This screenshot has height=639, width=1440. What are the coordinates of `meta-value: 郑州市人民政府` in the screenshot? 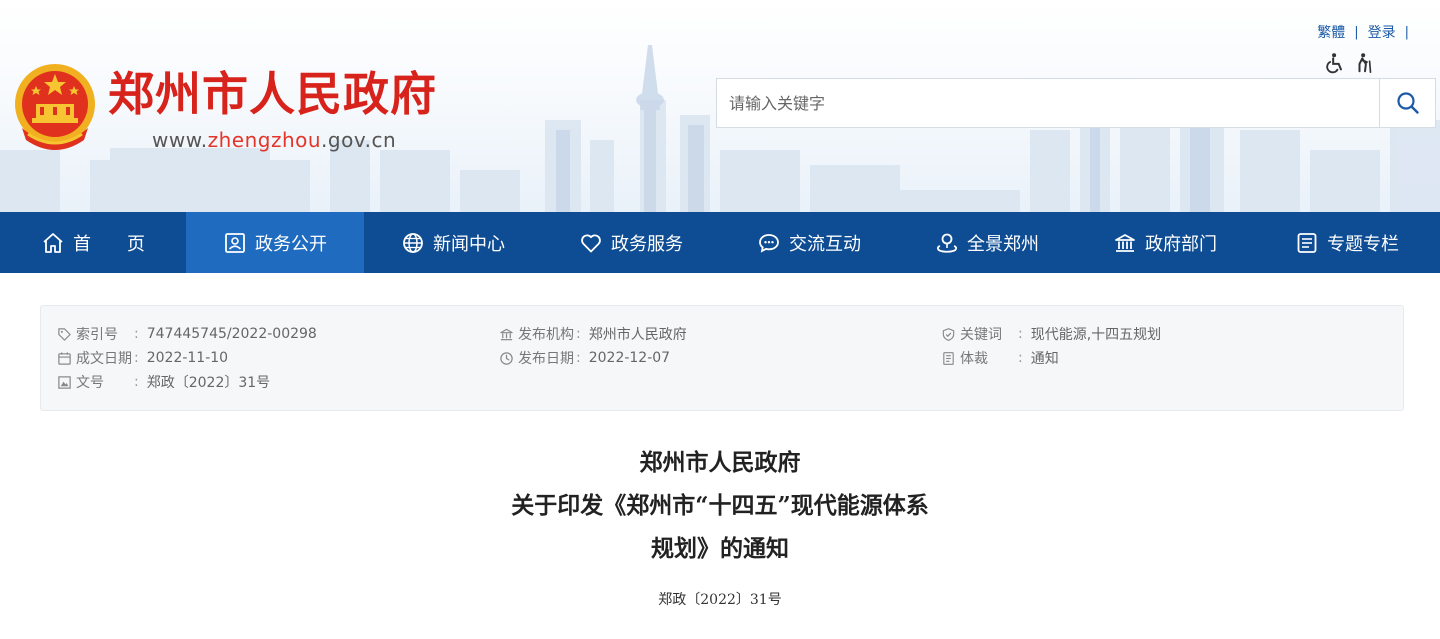 It's located at (637, 335).